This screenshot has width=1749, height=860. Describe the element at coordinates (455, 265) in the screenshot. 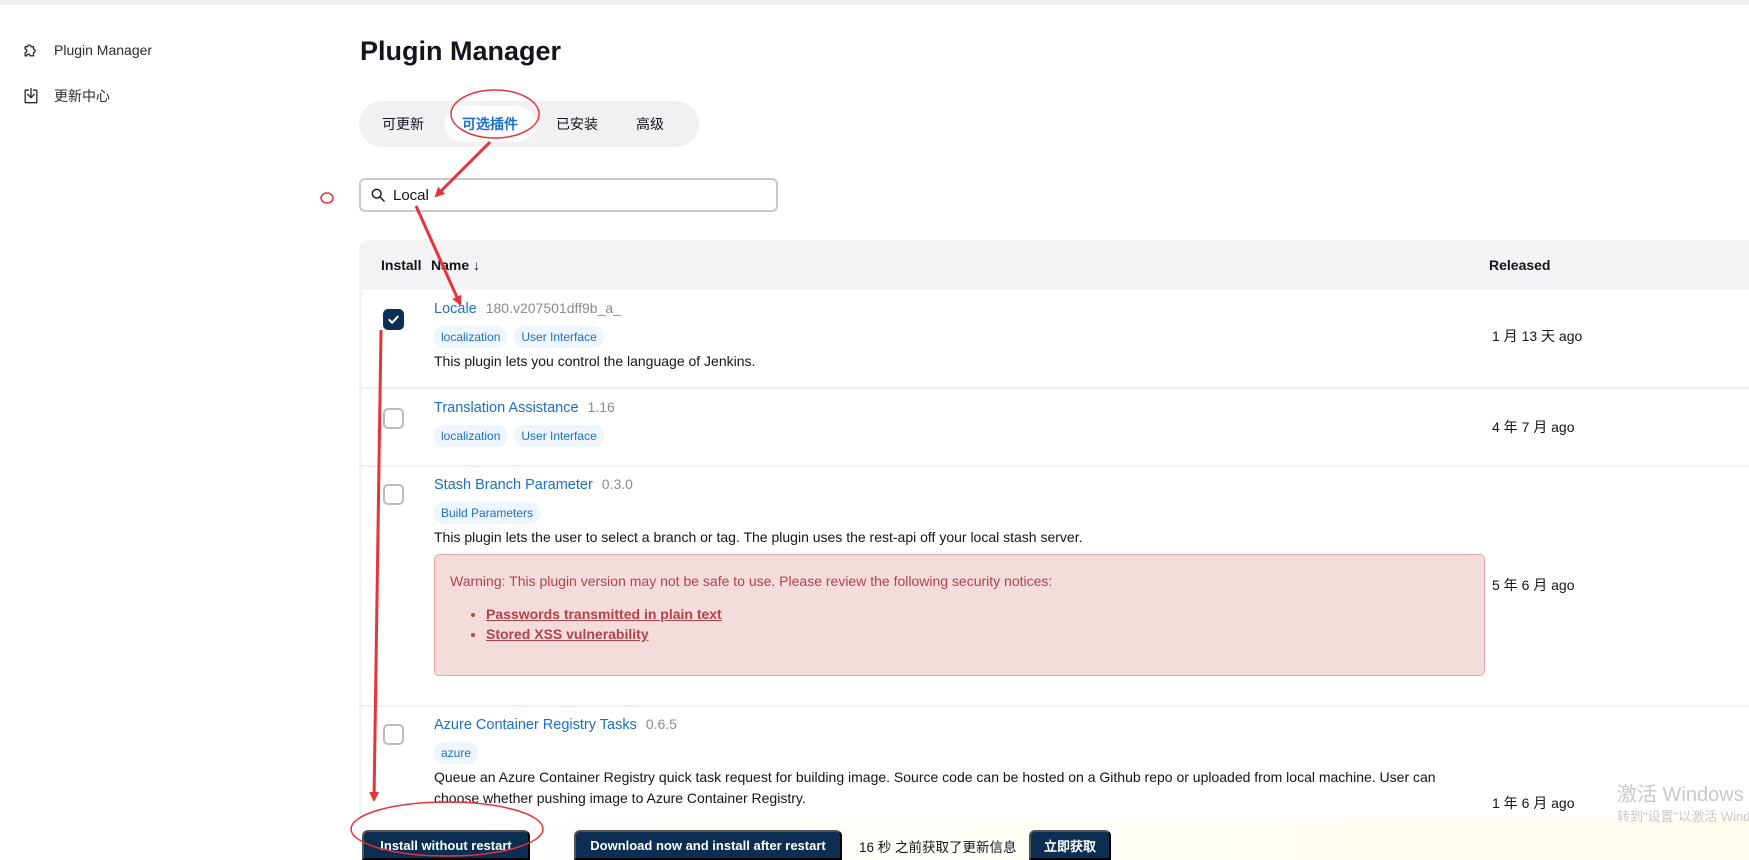

I see `name-column-header: Name ↓` at that location.